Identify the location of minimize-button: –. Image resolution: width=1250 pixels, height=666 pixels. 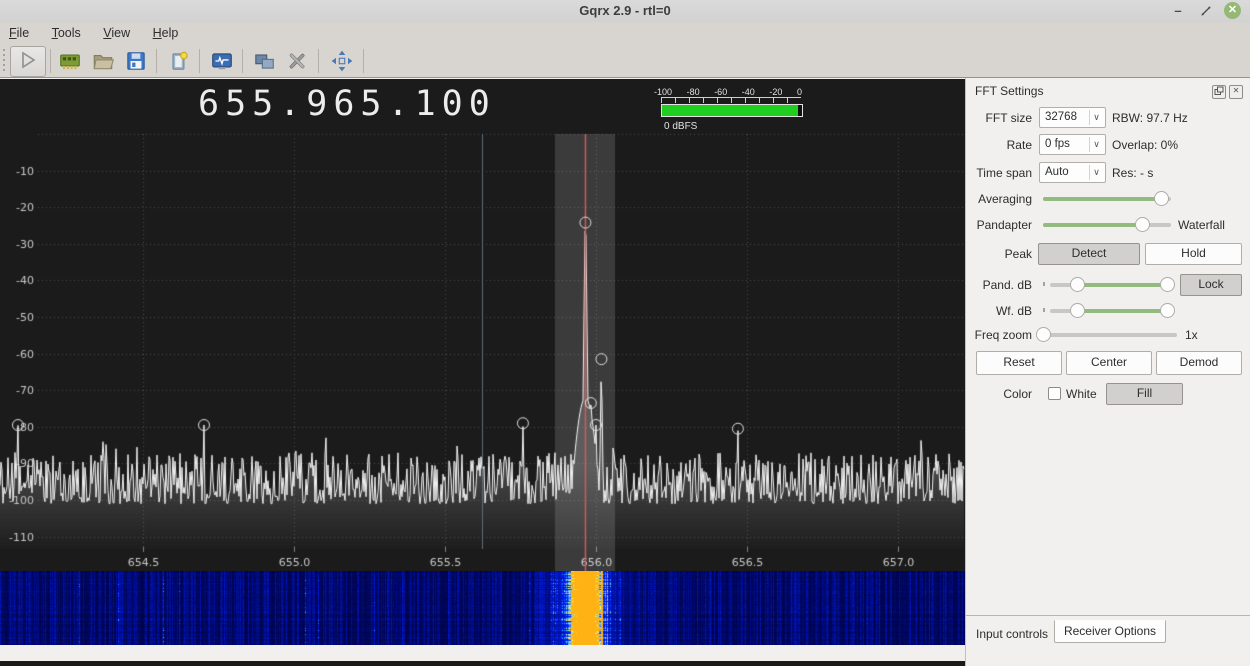
(1178, 11).